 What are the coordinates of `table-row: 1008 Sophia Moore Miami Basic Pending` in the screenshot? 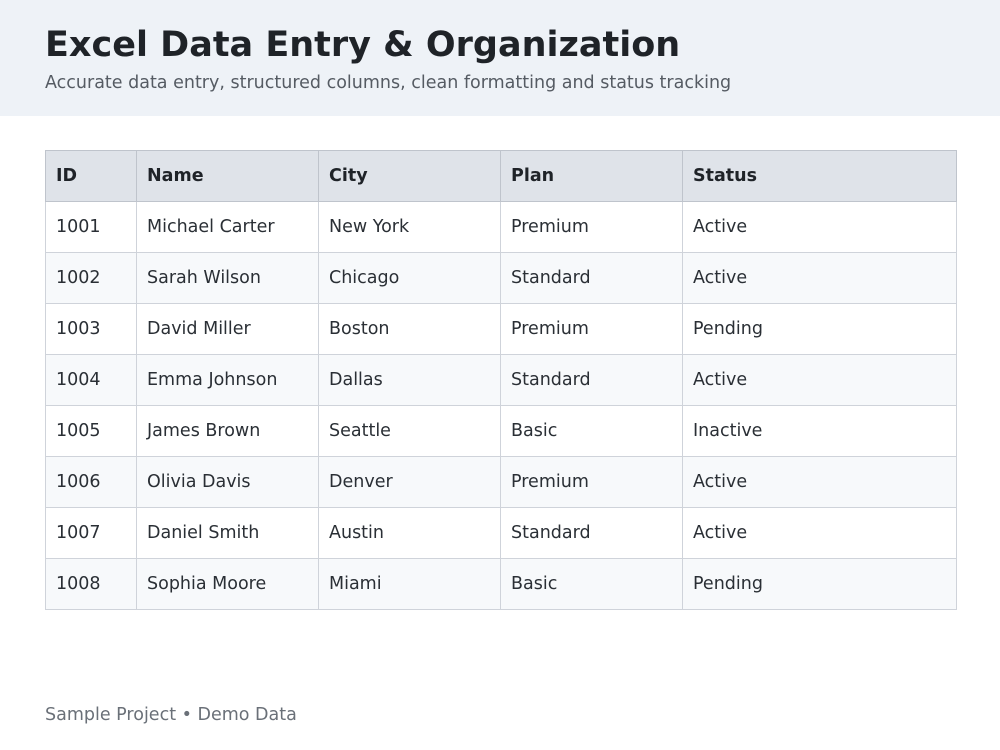 It's located at (501, 584).